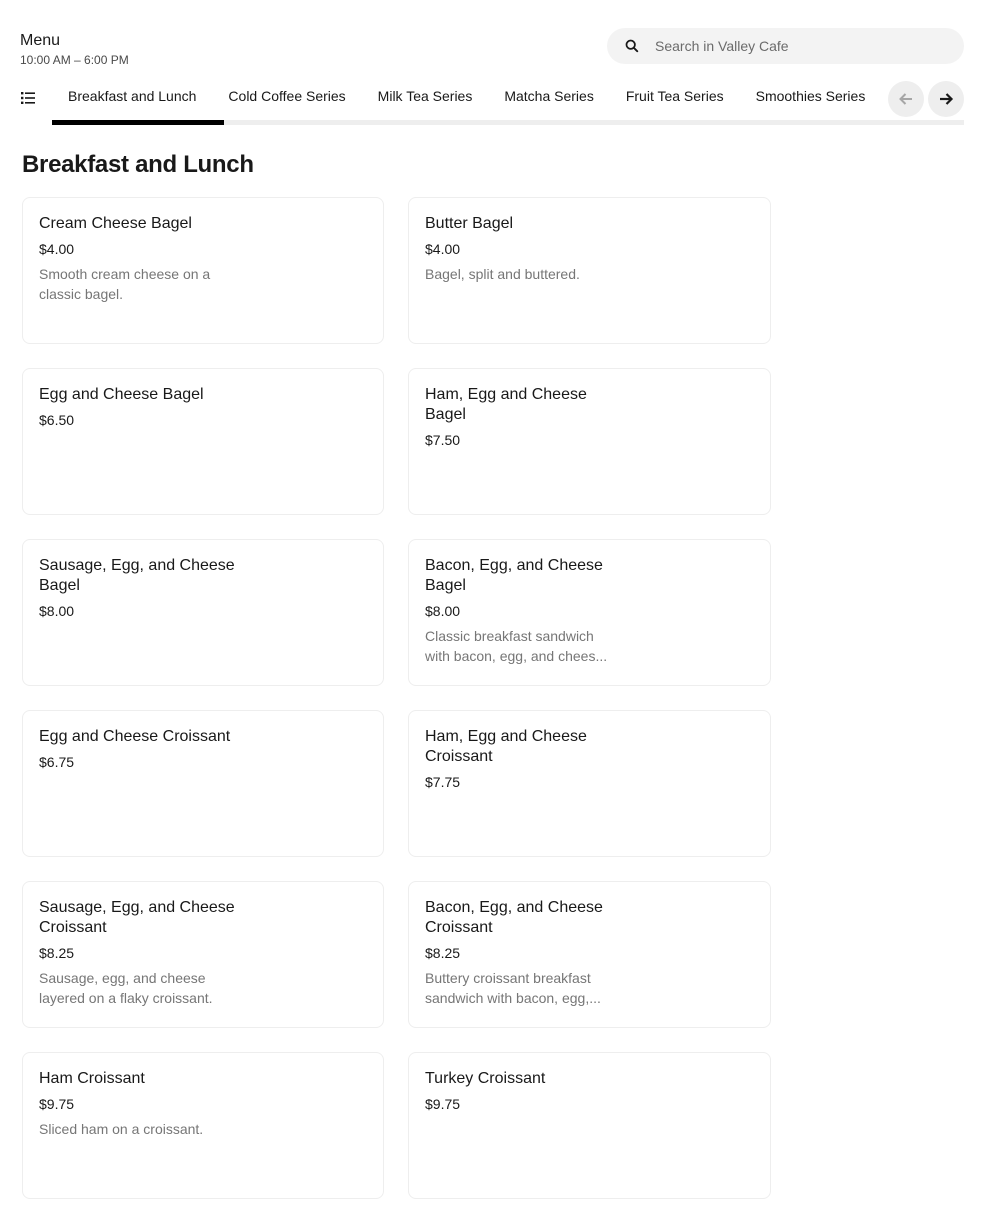 The image size is (984, 1219). What do you see at coordinates (203, 783) in the screenshot?
I see `menu-item-card: Egg and Cheese Croissant $6.75` at bounding box center [203, 783].